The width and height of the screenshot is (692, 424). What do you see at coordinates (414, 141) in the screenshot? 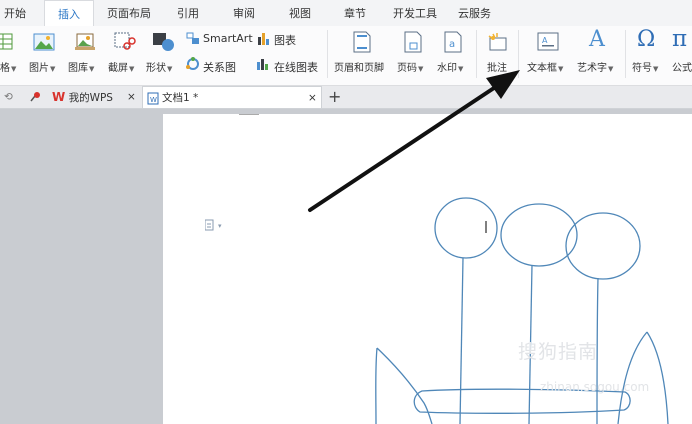
I see `pointer-arrow` at bounding box center [414, 141].